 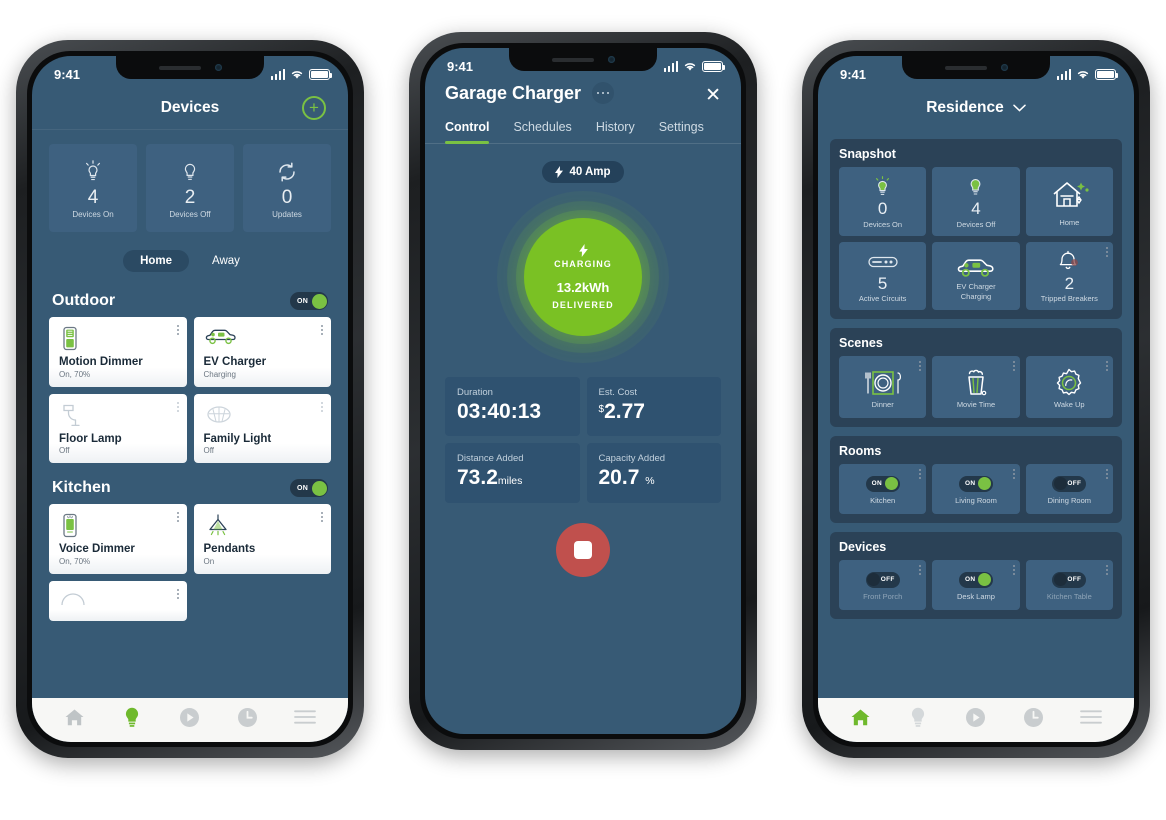 I want to click on group-header-kitchen: Kitchen ON, so click(x=190, y=483).